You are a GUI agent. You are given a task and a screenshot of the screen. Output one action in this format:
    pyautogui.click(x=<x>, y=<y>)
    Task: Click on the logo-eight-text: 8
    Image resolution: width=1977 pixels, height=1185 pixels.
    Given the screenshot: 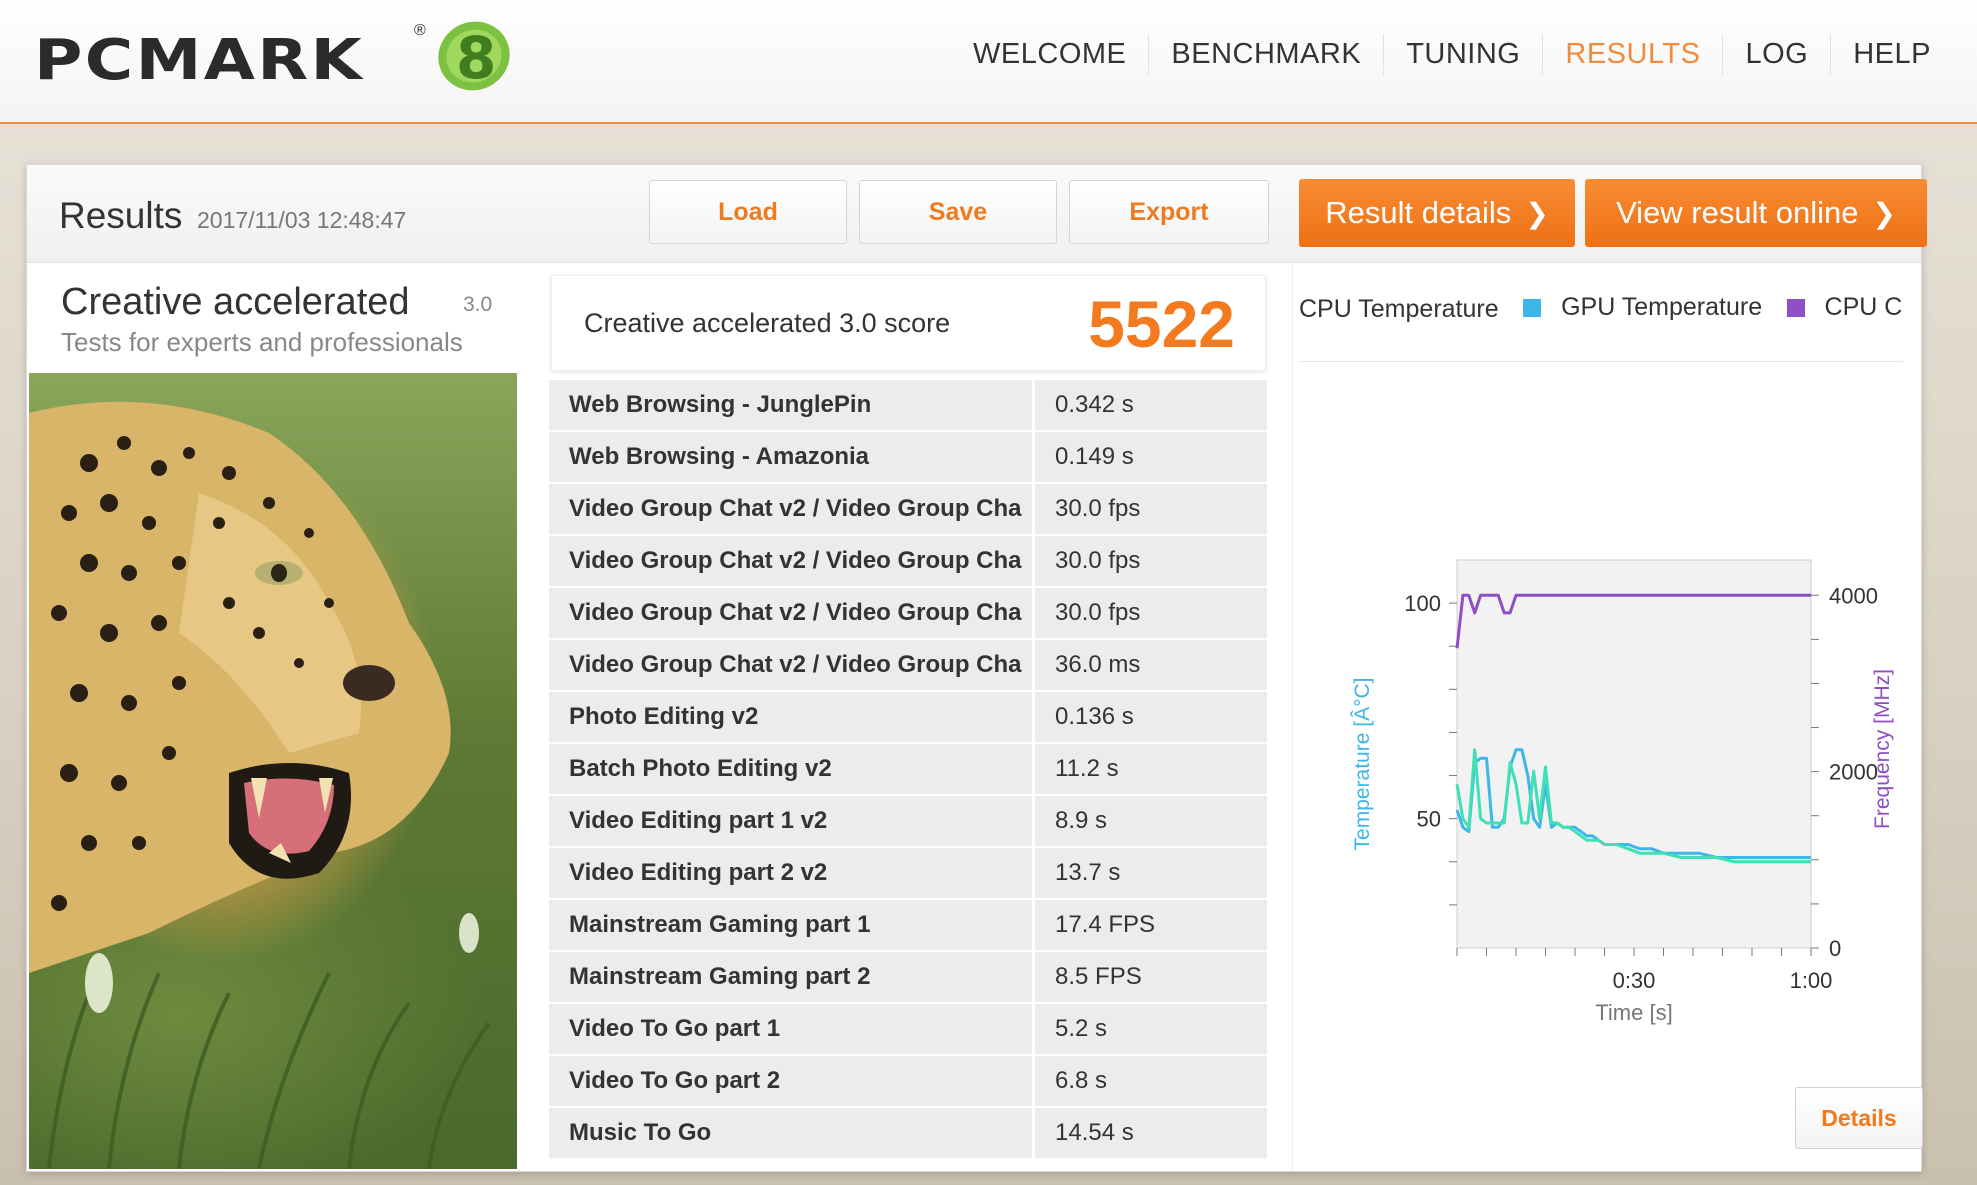 What is the action you would take?
    pyautogui.click(x=476, y=58)
    